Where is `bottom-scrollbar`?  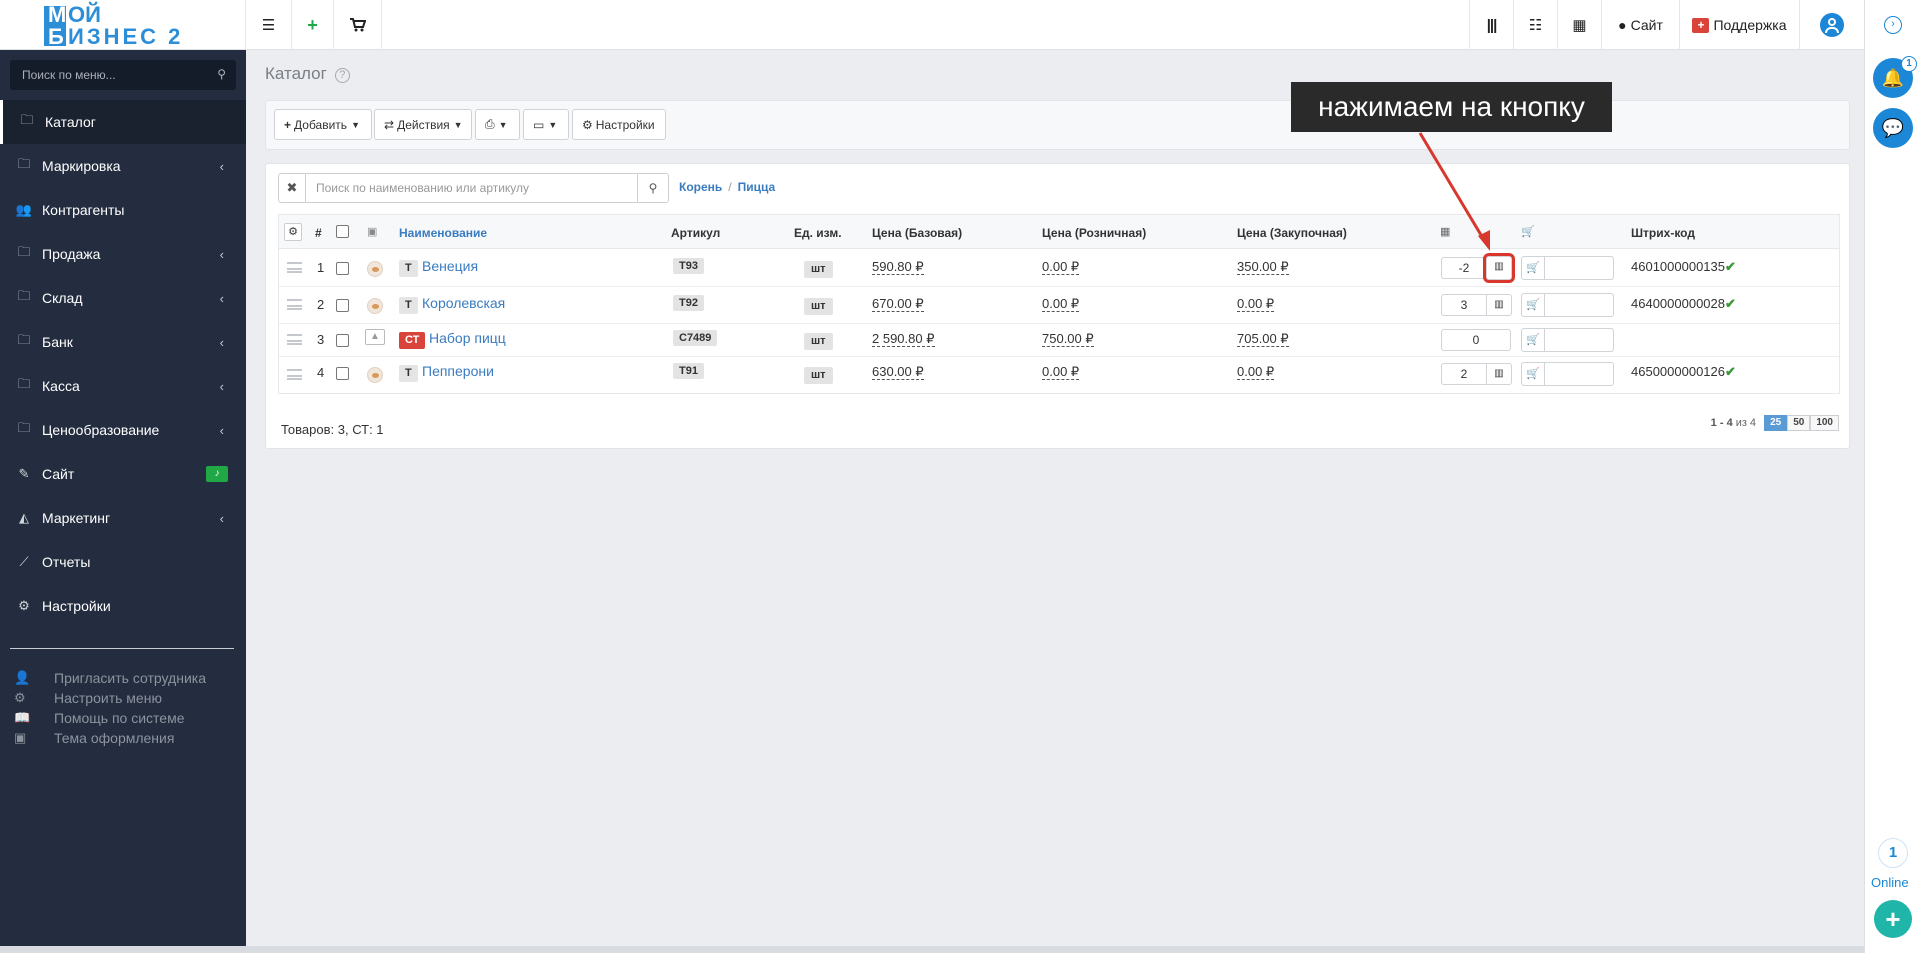 bottom-scrollbar is located at coordinates (932, 949).